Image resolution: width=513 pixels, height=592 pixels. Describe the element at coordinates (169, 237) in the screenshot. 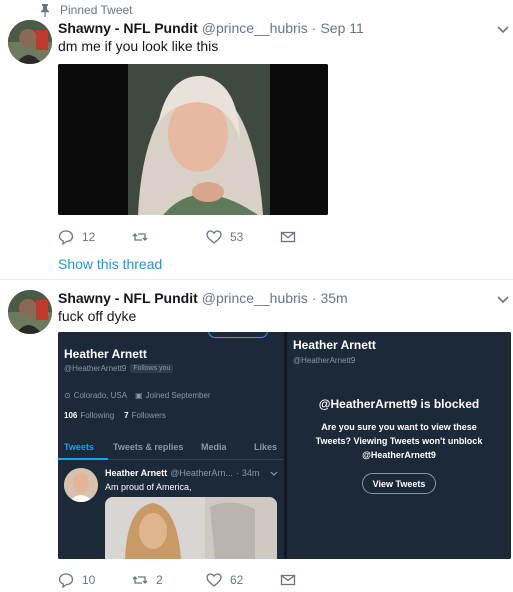

I see `retweet-button` at that location.